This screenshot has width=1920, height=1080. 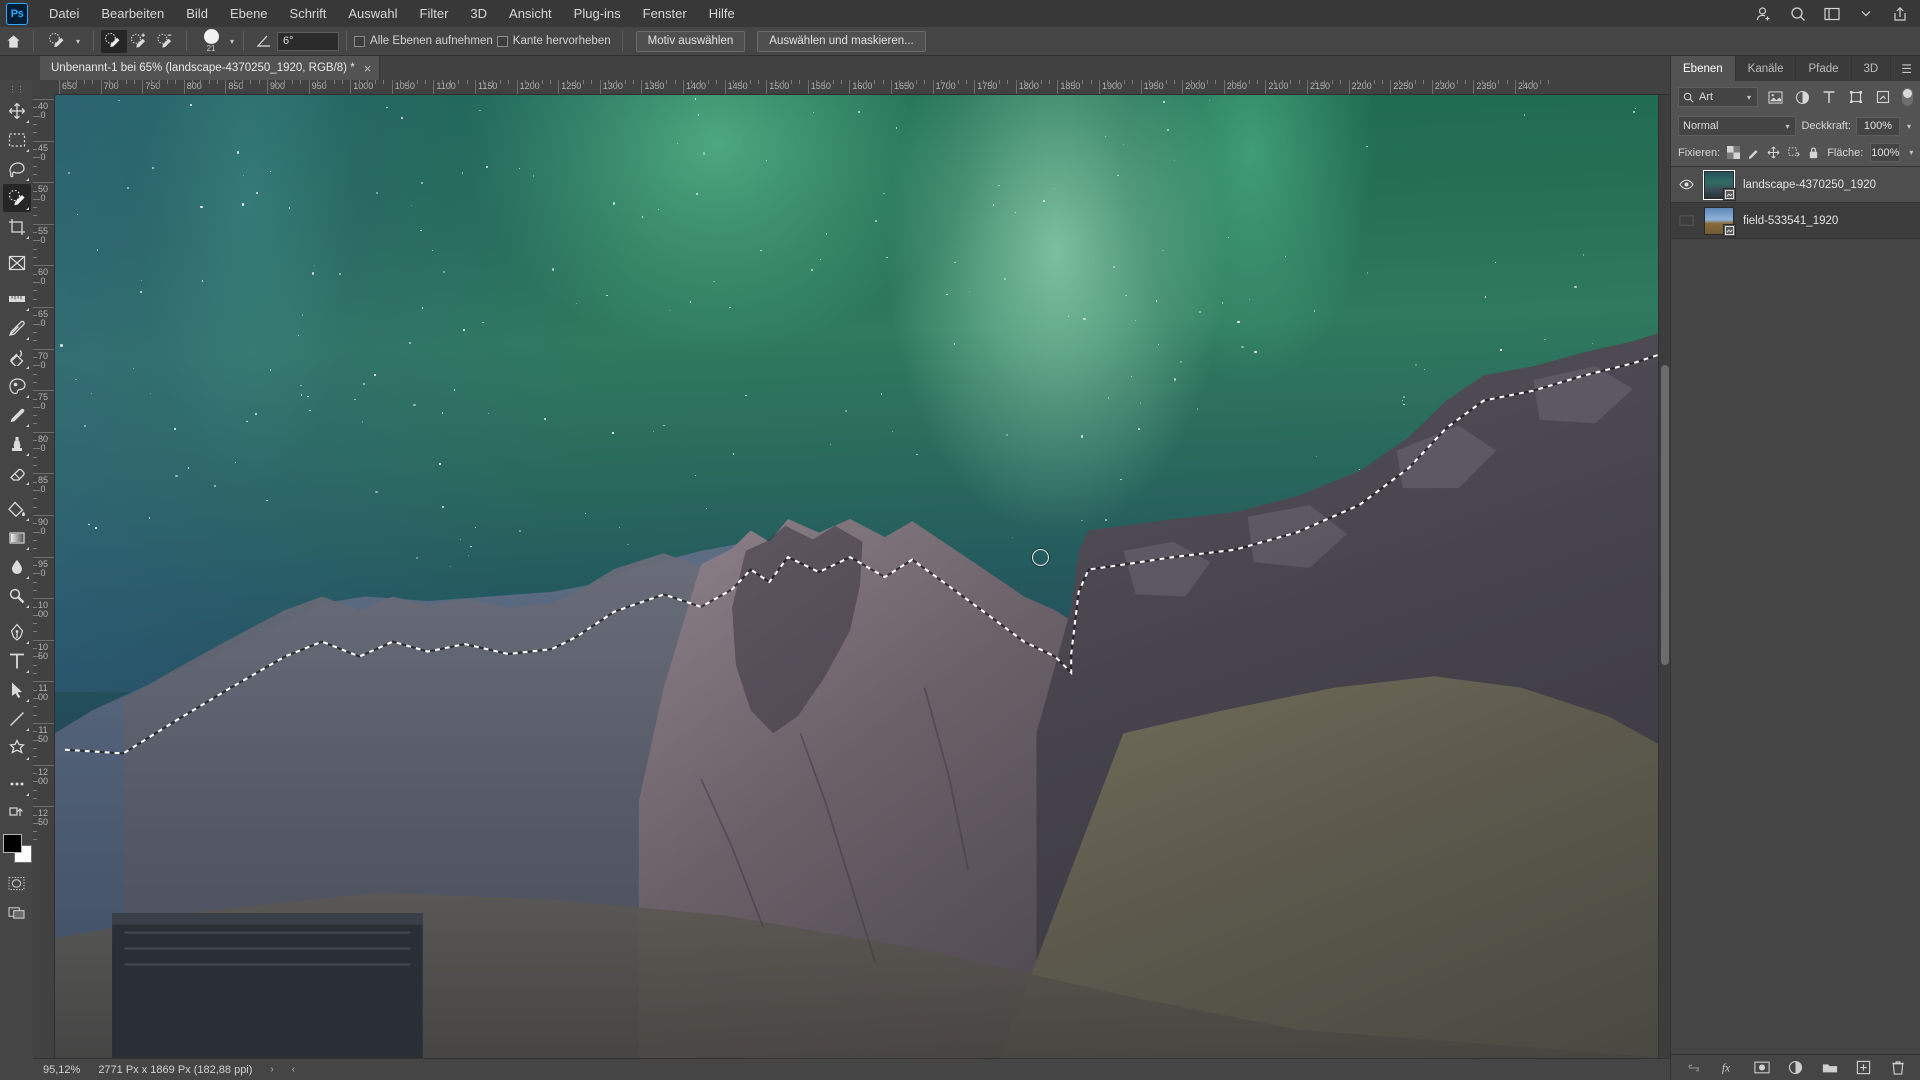 I want to click on close-icon: ×, so click(x=368, y=68).